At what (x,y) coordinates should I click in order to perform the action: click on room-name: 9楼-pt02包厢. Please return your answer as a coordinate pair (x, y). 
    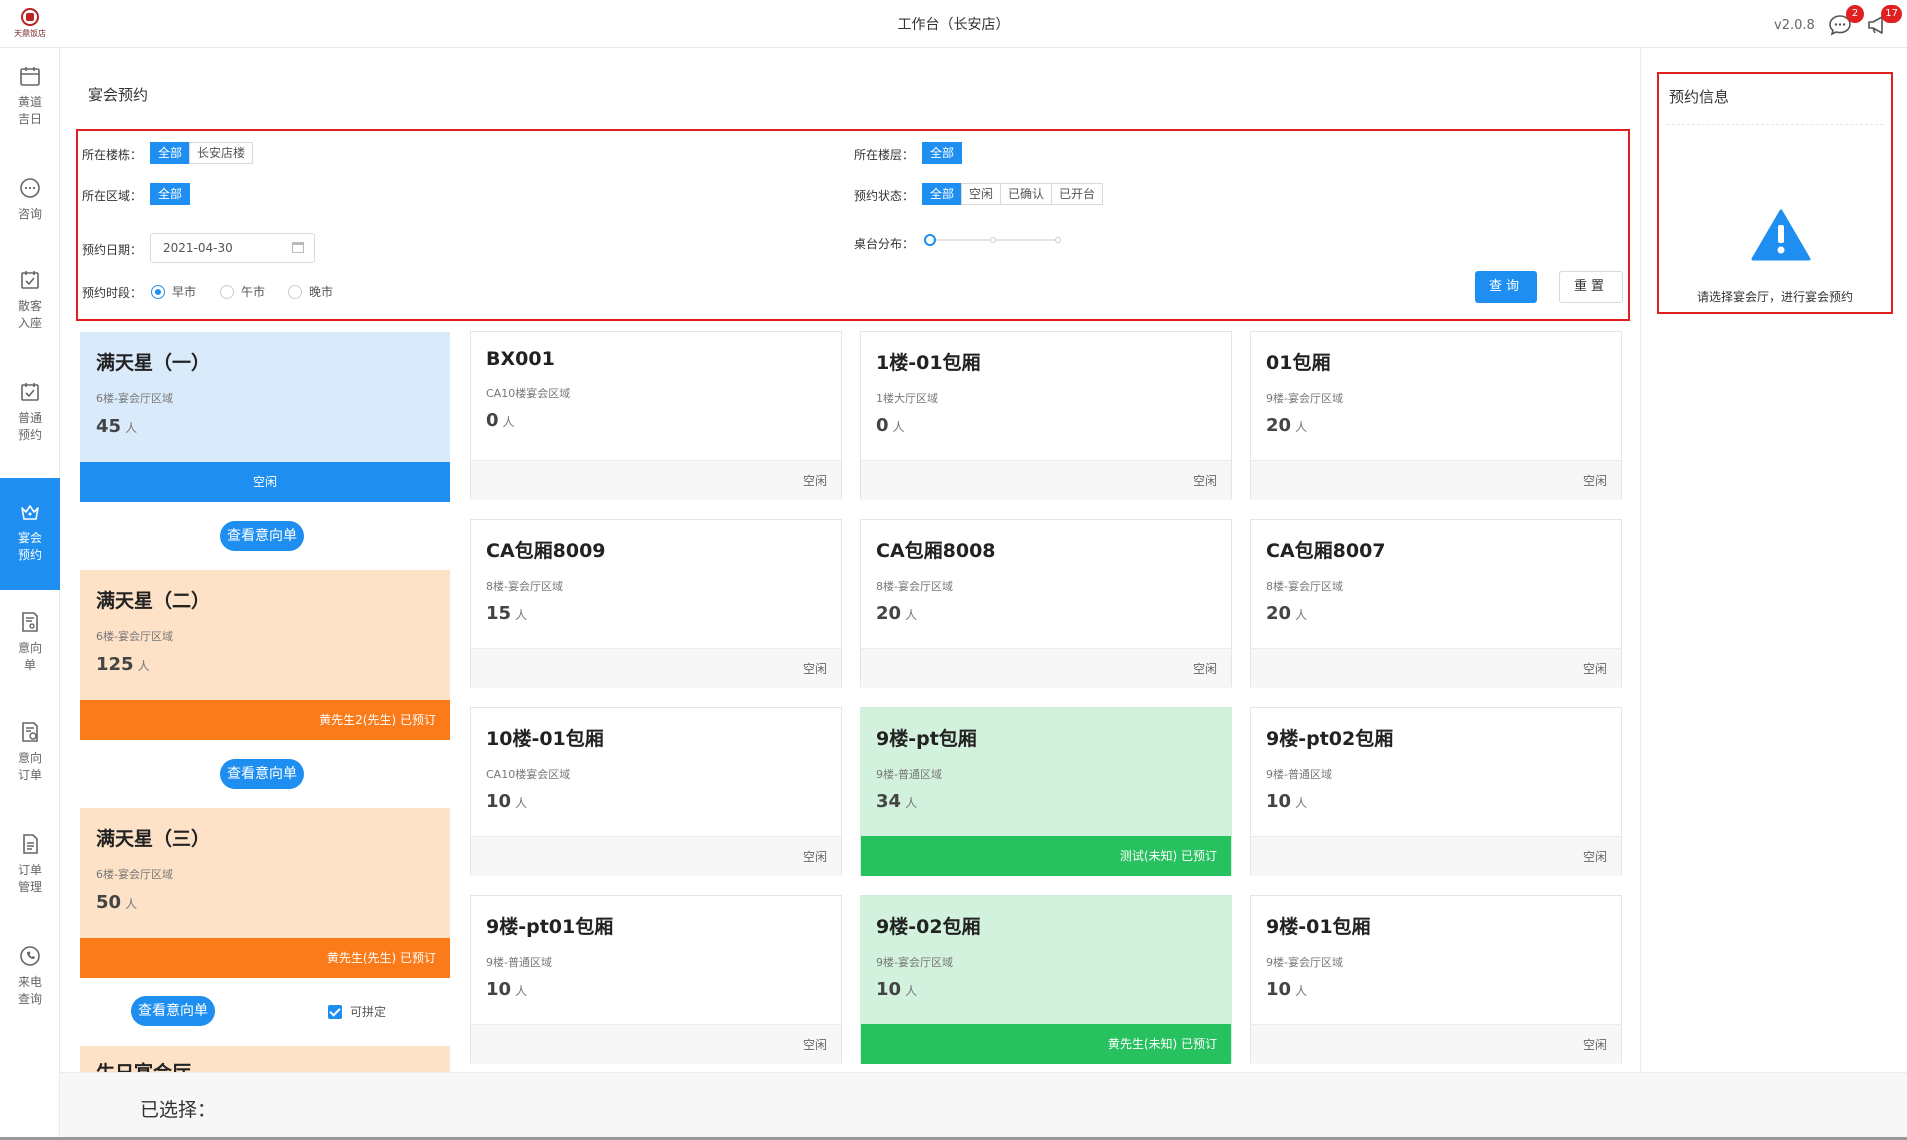
    Looking at the image, I should click on (1330, 739).